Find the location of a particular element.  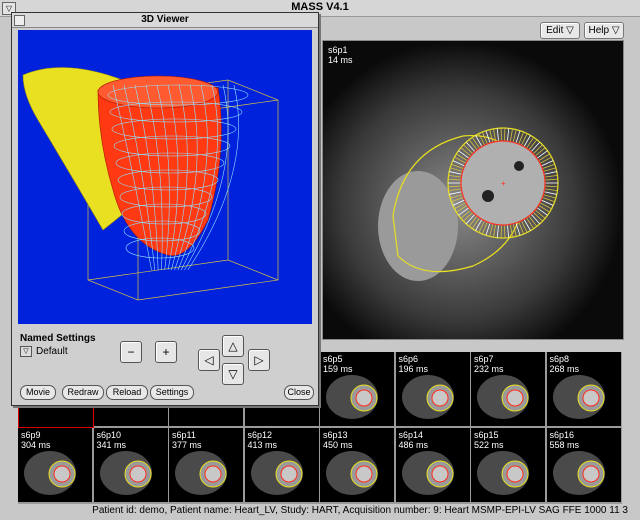

help-menu-button: Help ▽ is located at coordinates (604, 30).